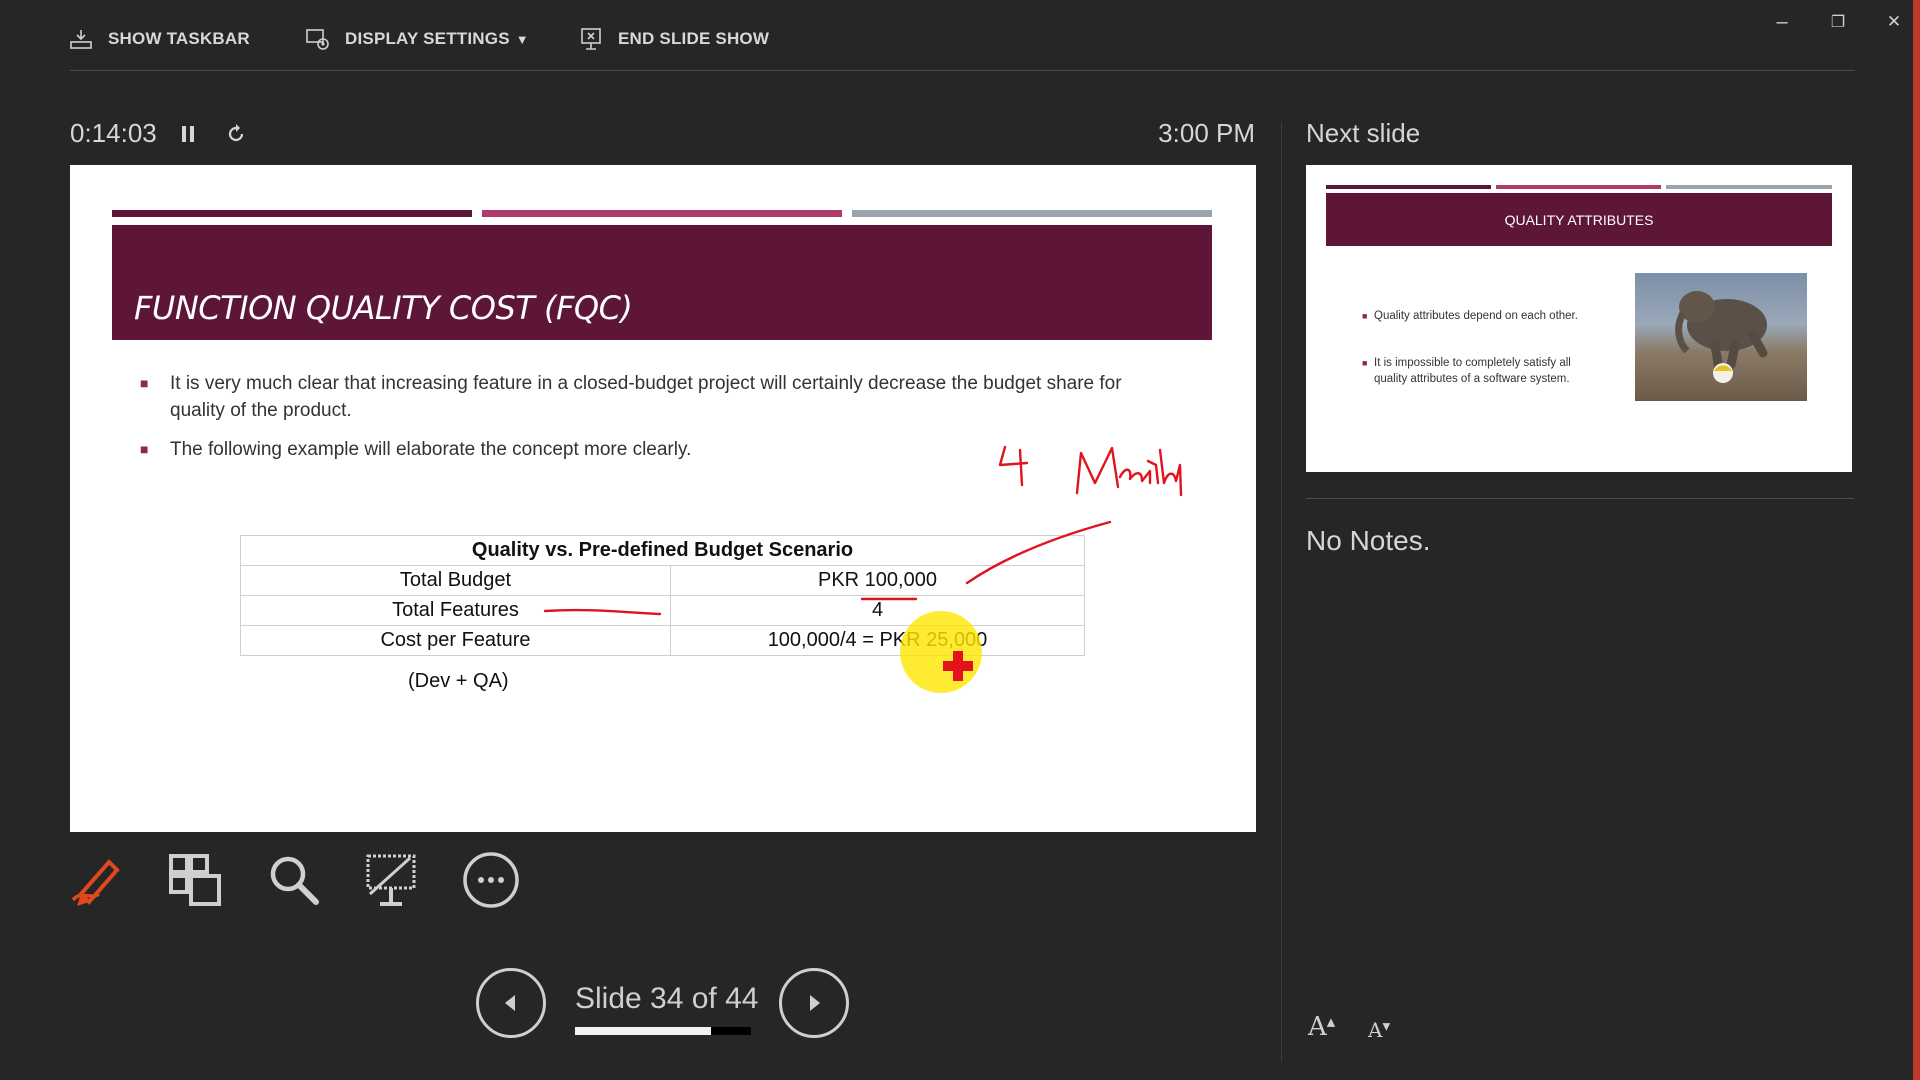 The height and width of the screenshot is (1080, 1920). Describe the element at coordinates (1580, 498) in the screenshot. I see `notes-divider` at that location.